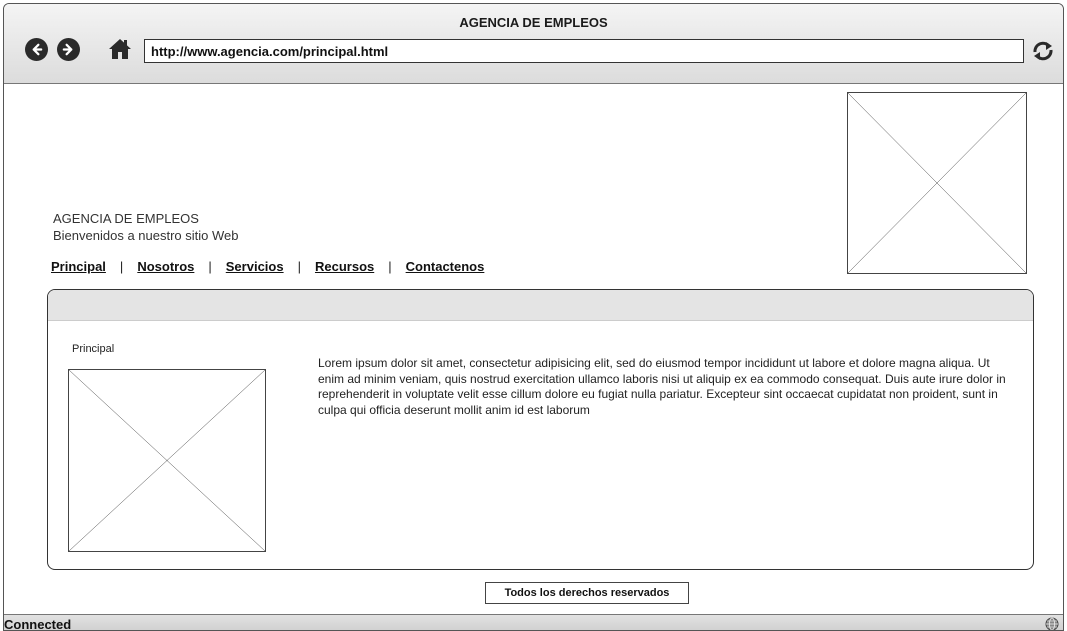  Describe the element at coordinates (937, 183) in the screenshot. I see `logo-image-placeholder` at that location.